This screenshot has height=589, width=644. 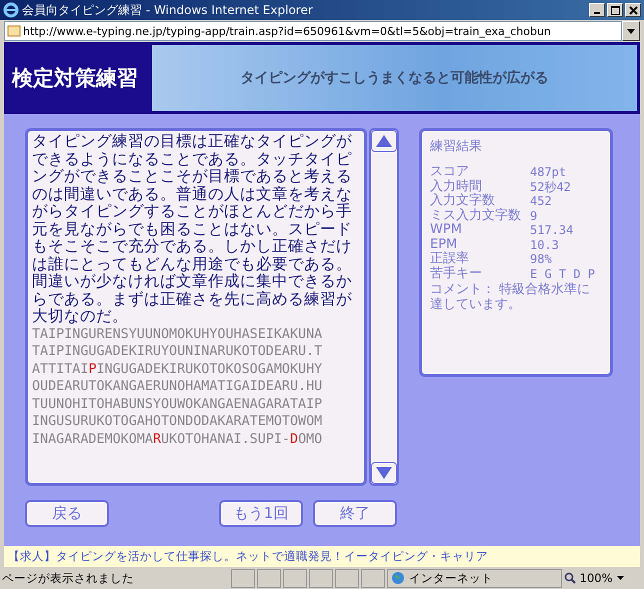 What do you see at coordinates (68, 578) in the screenshot?
I see `status-message: ページが表示されました` at bounding box center [68, 578].